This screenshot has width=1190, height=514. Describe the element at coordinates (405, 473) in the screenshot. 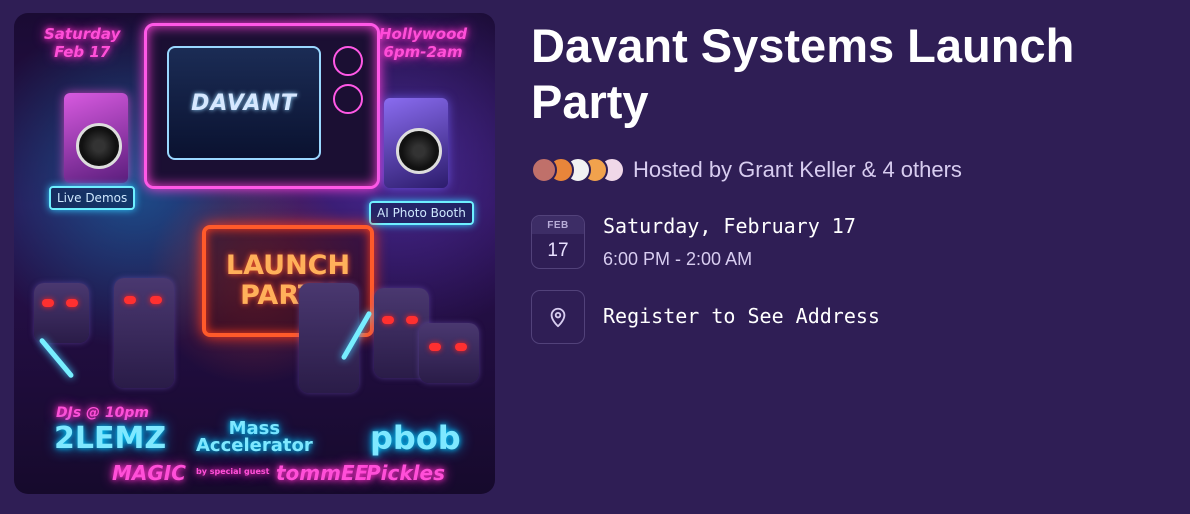

I see `poster-dj-pickles: Pickles` at that location.